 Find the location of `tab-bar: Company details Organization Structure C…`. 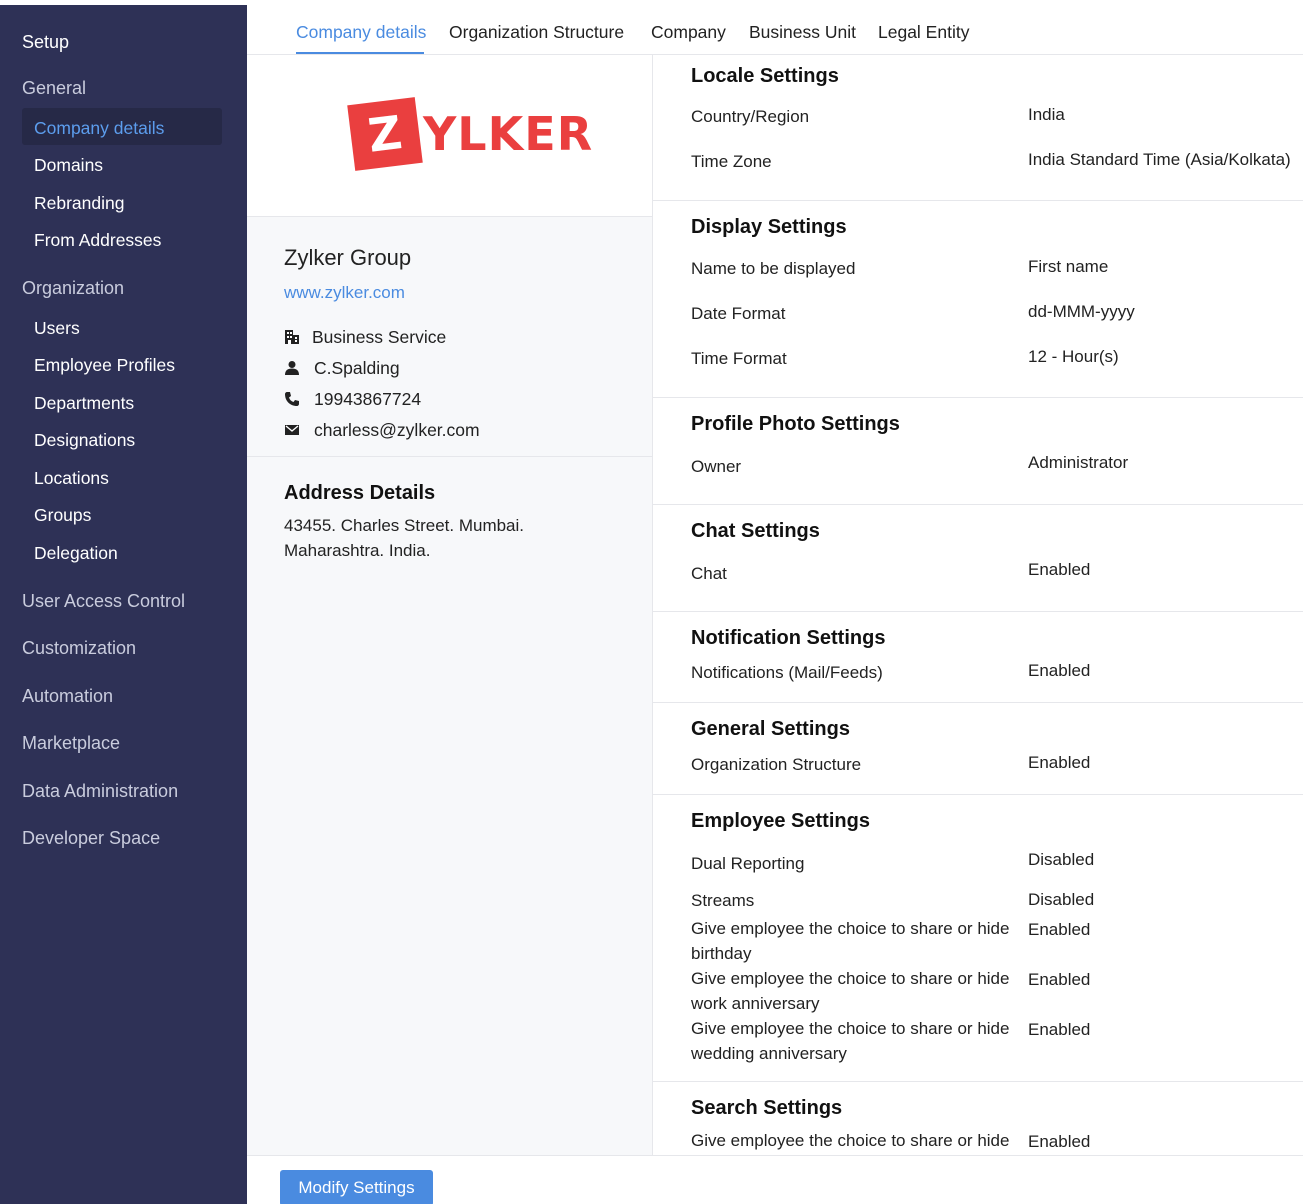

tab-bar: Company details Organization Structure C… is located at coordinates (775, 30).